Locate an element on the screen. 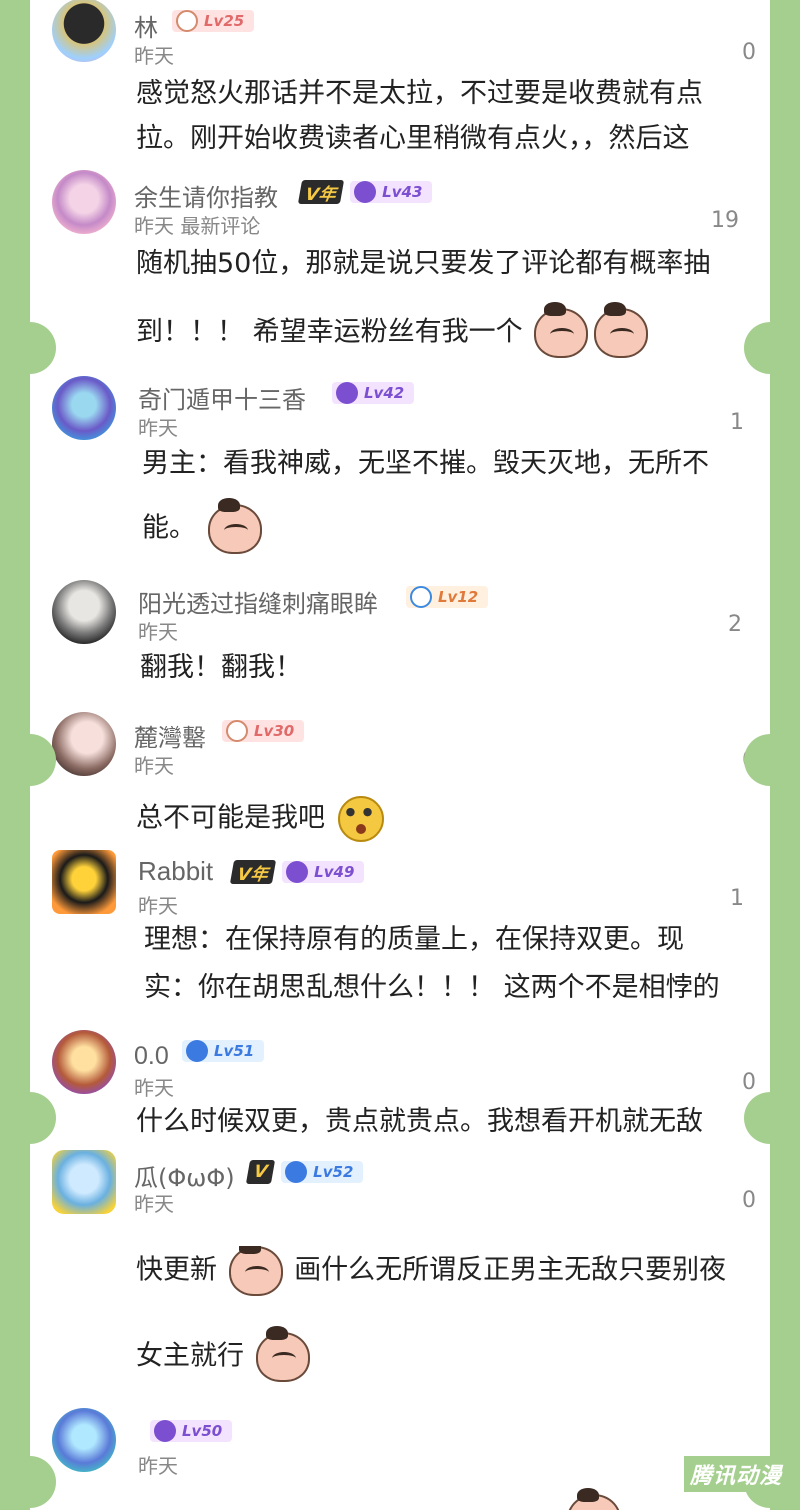 The image size is (800, 1510). comment-text-line: 男主：看我神威，无坚不摧。毁天灭地，无所不 is located at coordinates (425, 463).